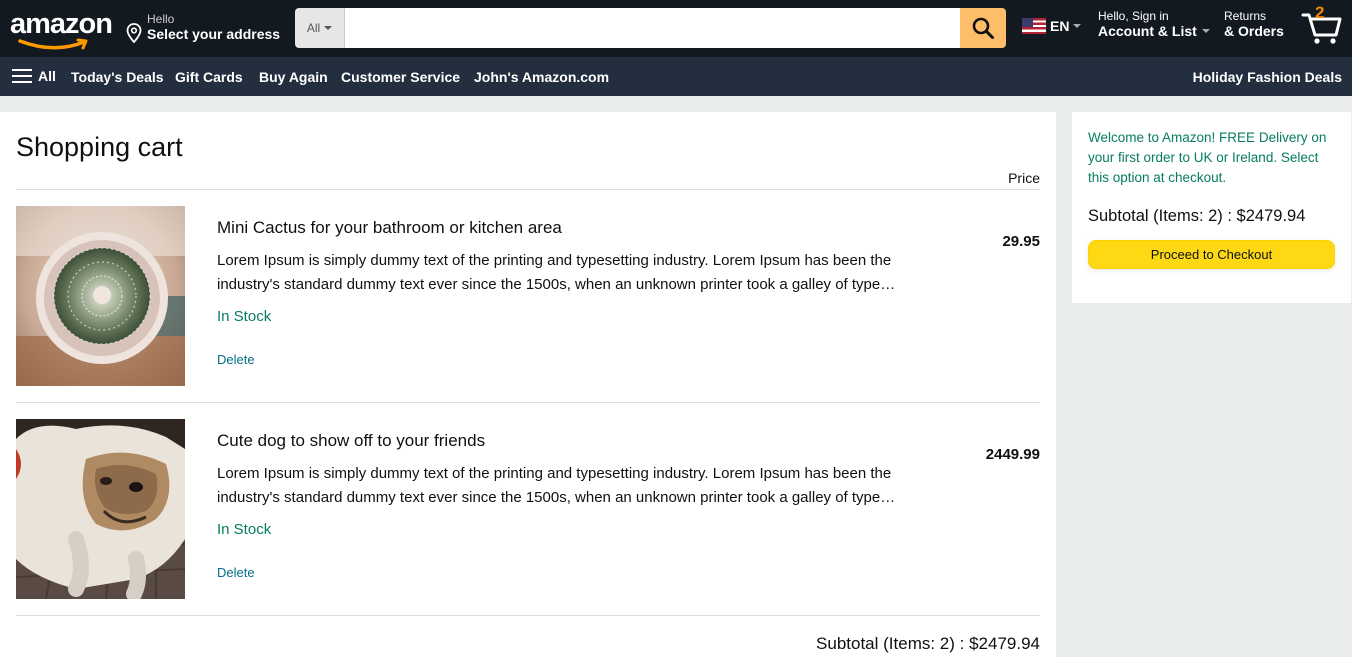 The height and width of the screenshot is (657, 1352). What do you see at coordinates (293, 77) in the screenshot?
I see `nav-item-buy-again: Buy Again` at bounding box center [293, 77].